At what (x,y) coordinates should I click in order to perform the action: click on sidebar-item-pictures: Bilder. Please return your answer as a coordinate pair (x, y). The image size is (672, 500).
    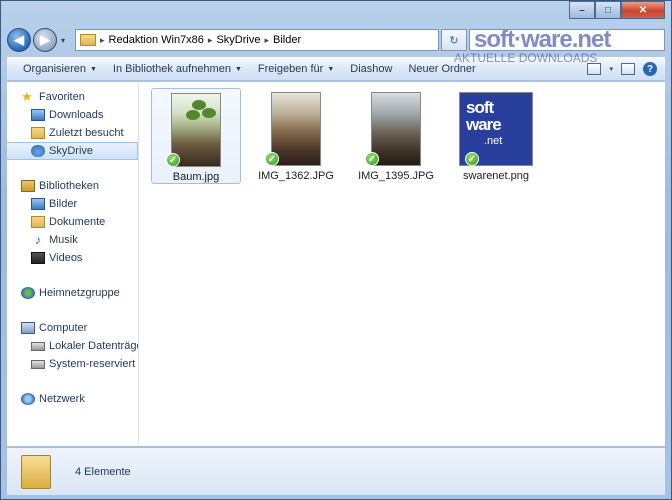
    Looking at the image, I should click on (72, 204).